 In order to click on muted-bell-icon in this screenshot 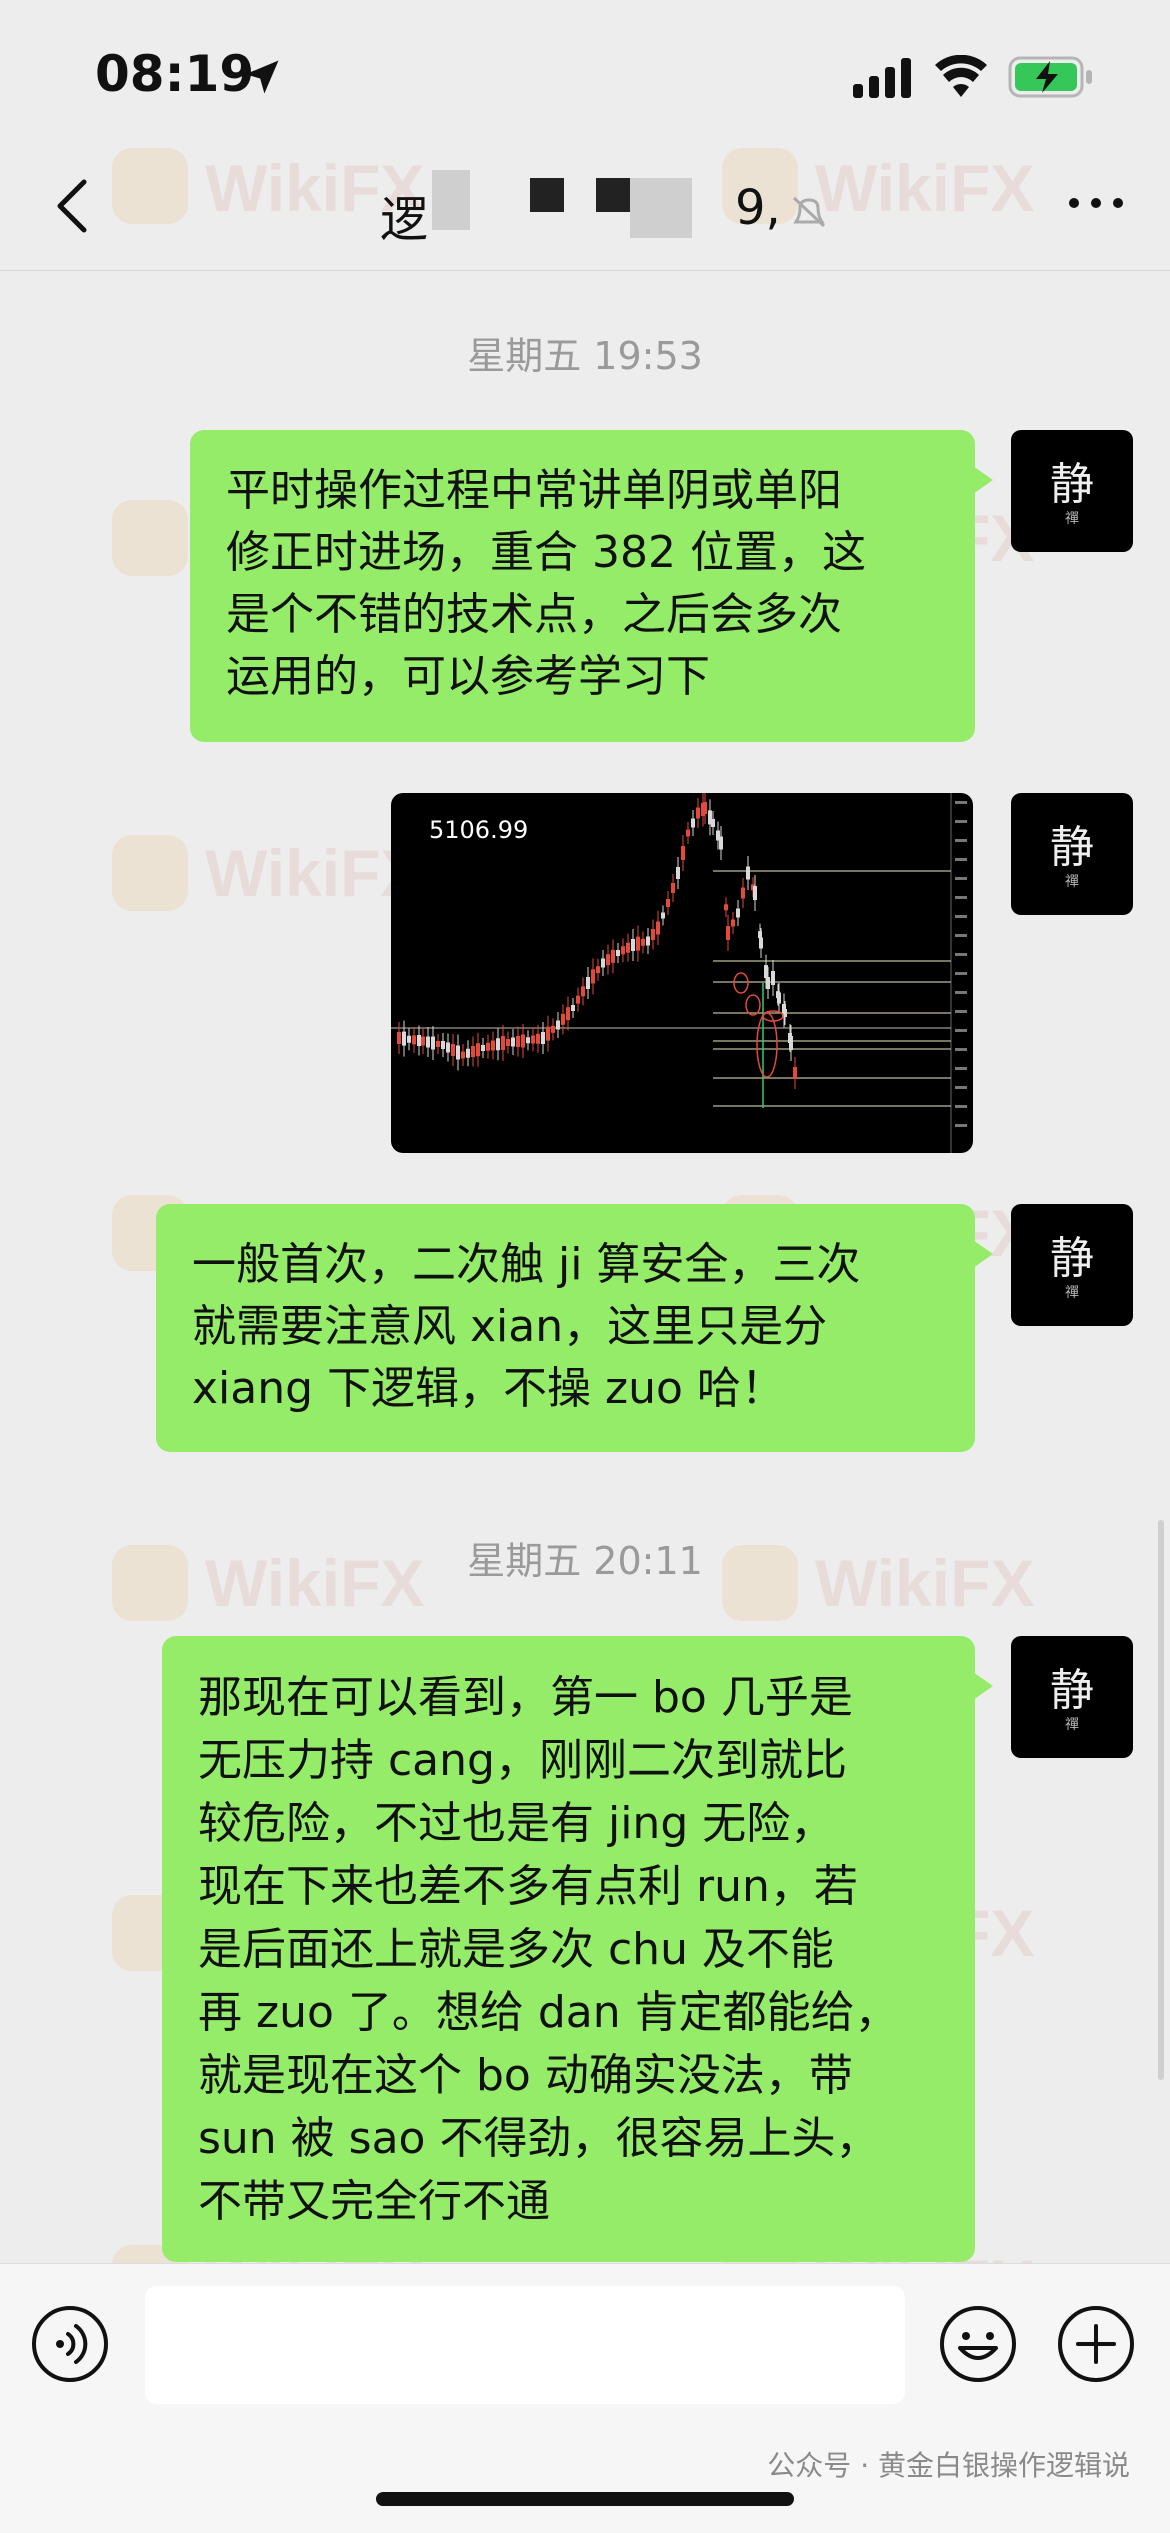, I will do `click(809, 212)`.